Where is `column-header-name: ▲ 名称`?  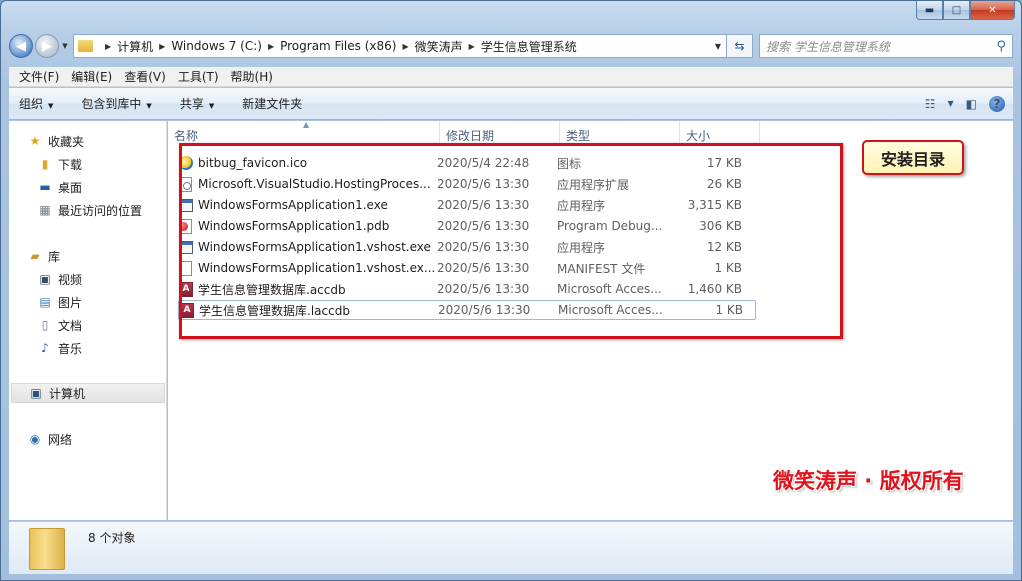 column-header-name: ▲ 名称 is located at coordinates (304, 132).